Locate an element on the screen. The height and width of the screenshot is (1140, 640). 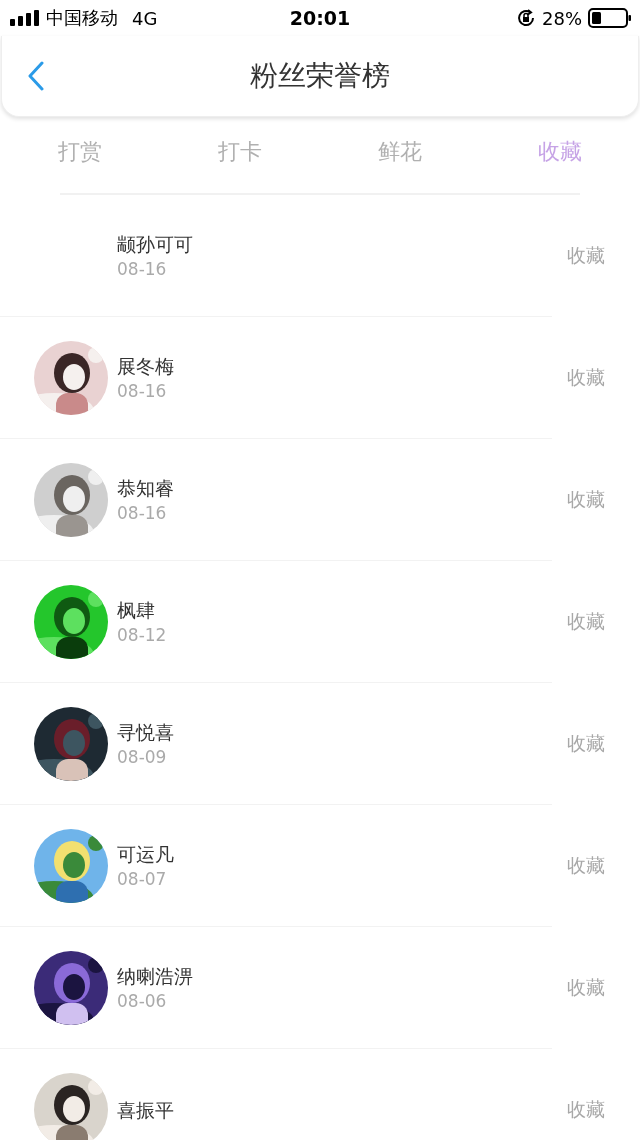
tab: 打赏 is located at coordinates (80, 152).